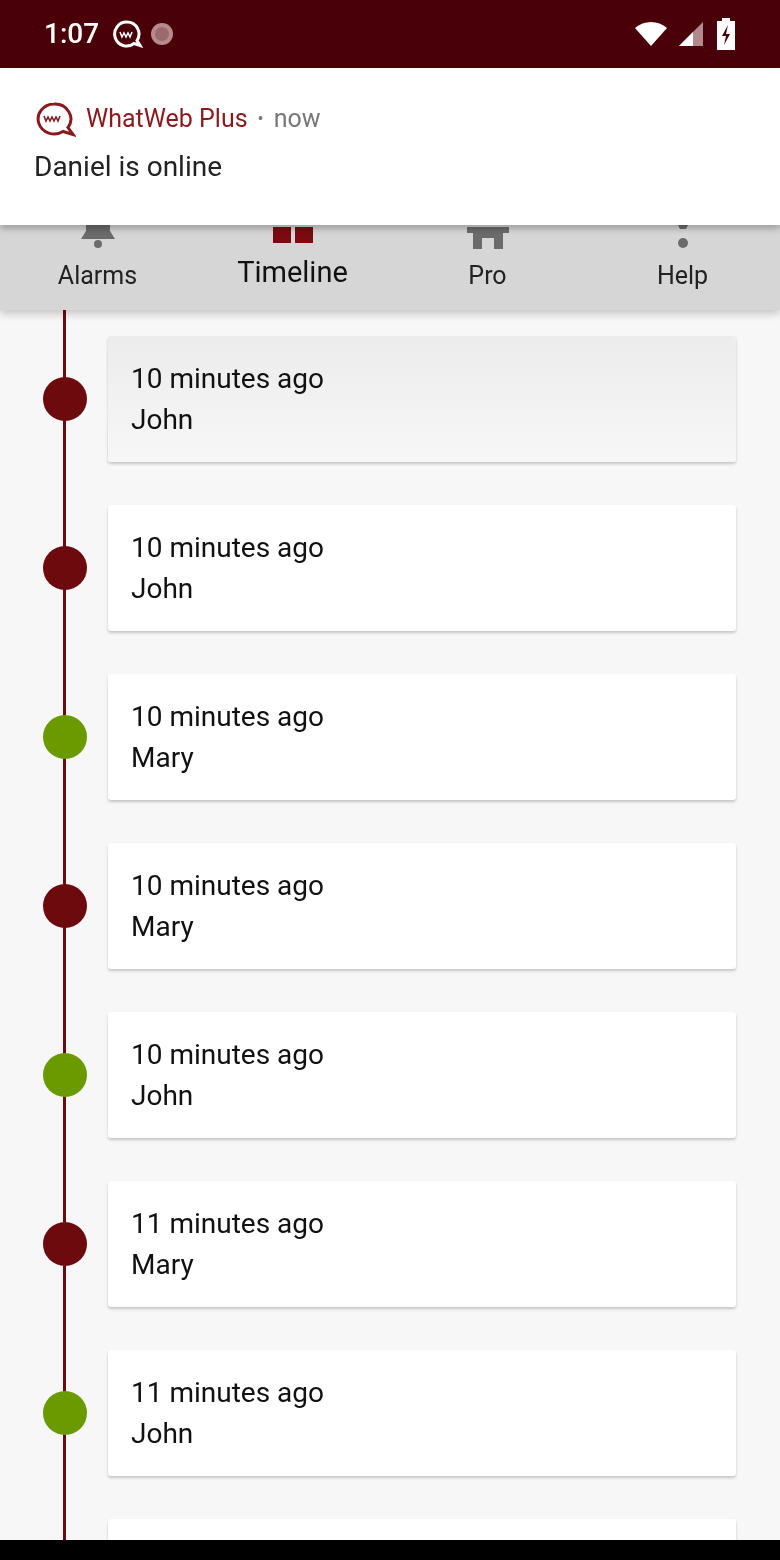 The image size is (780, 1560). What do you see at coordinates (691, 34) in the screenshot?
I see `signal-icon` at bounding box center [691, 34].